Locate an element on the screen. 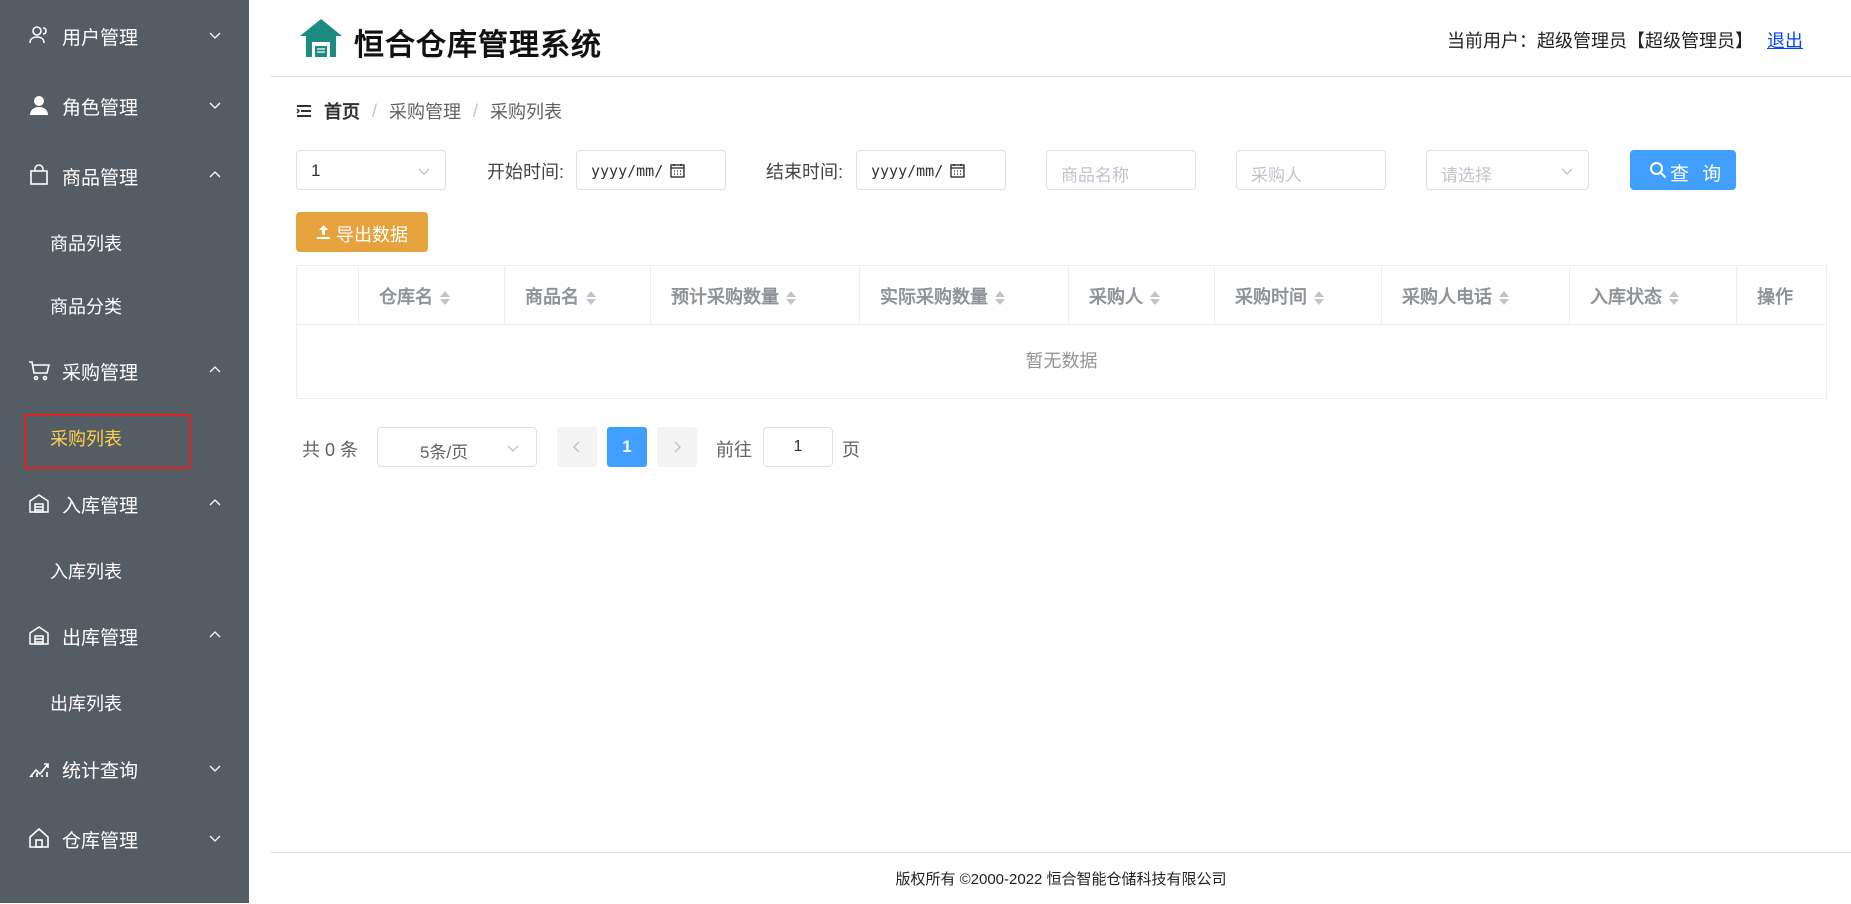 The image size is (1851, 904). column-label: 入库状态 is located at coordinates (1626, 297).